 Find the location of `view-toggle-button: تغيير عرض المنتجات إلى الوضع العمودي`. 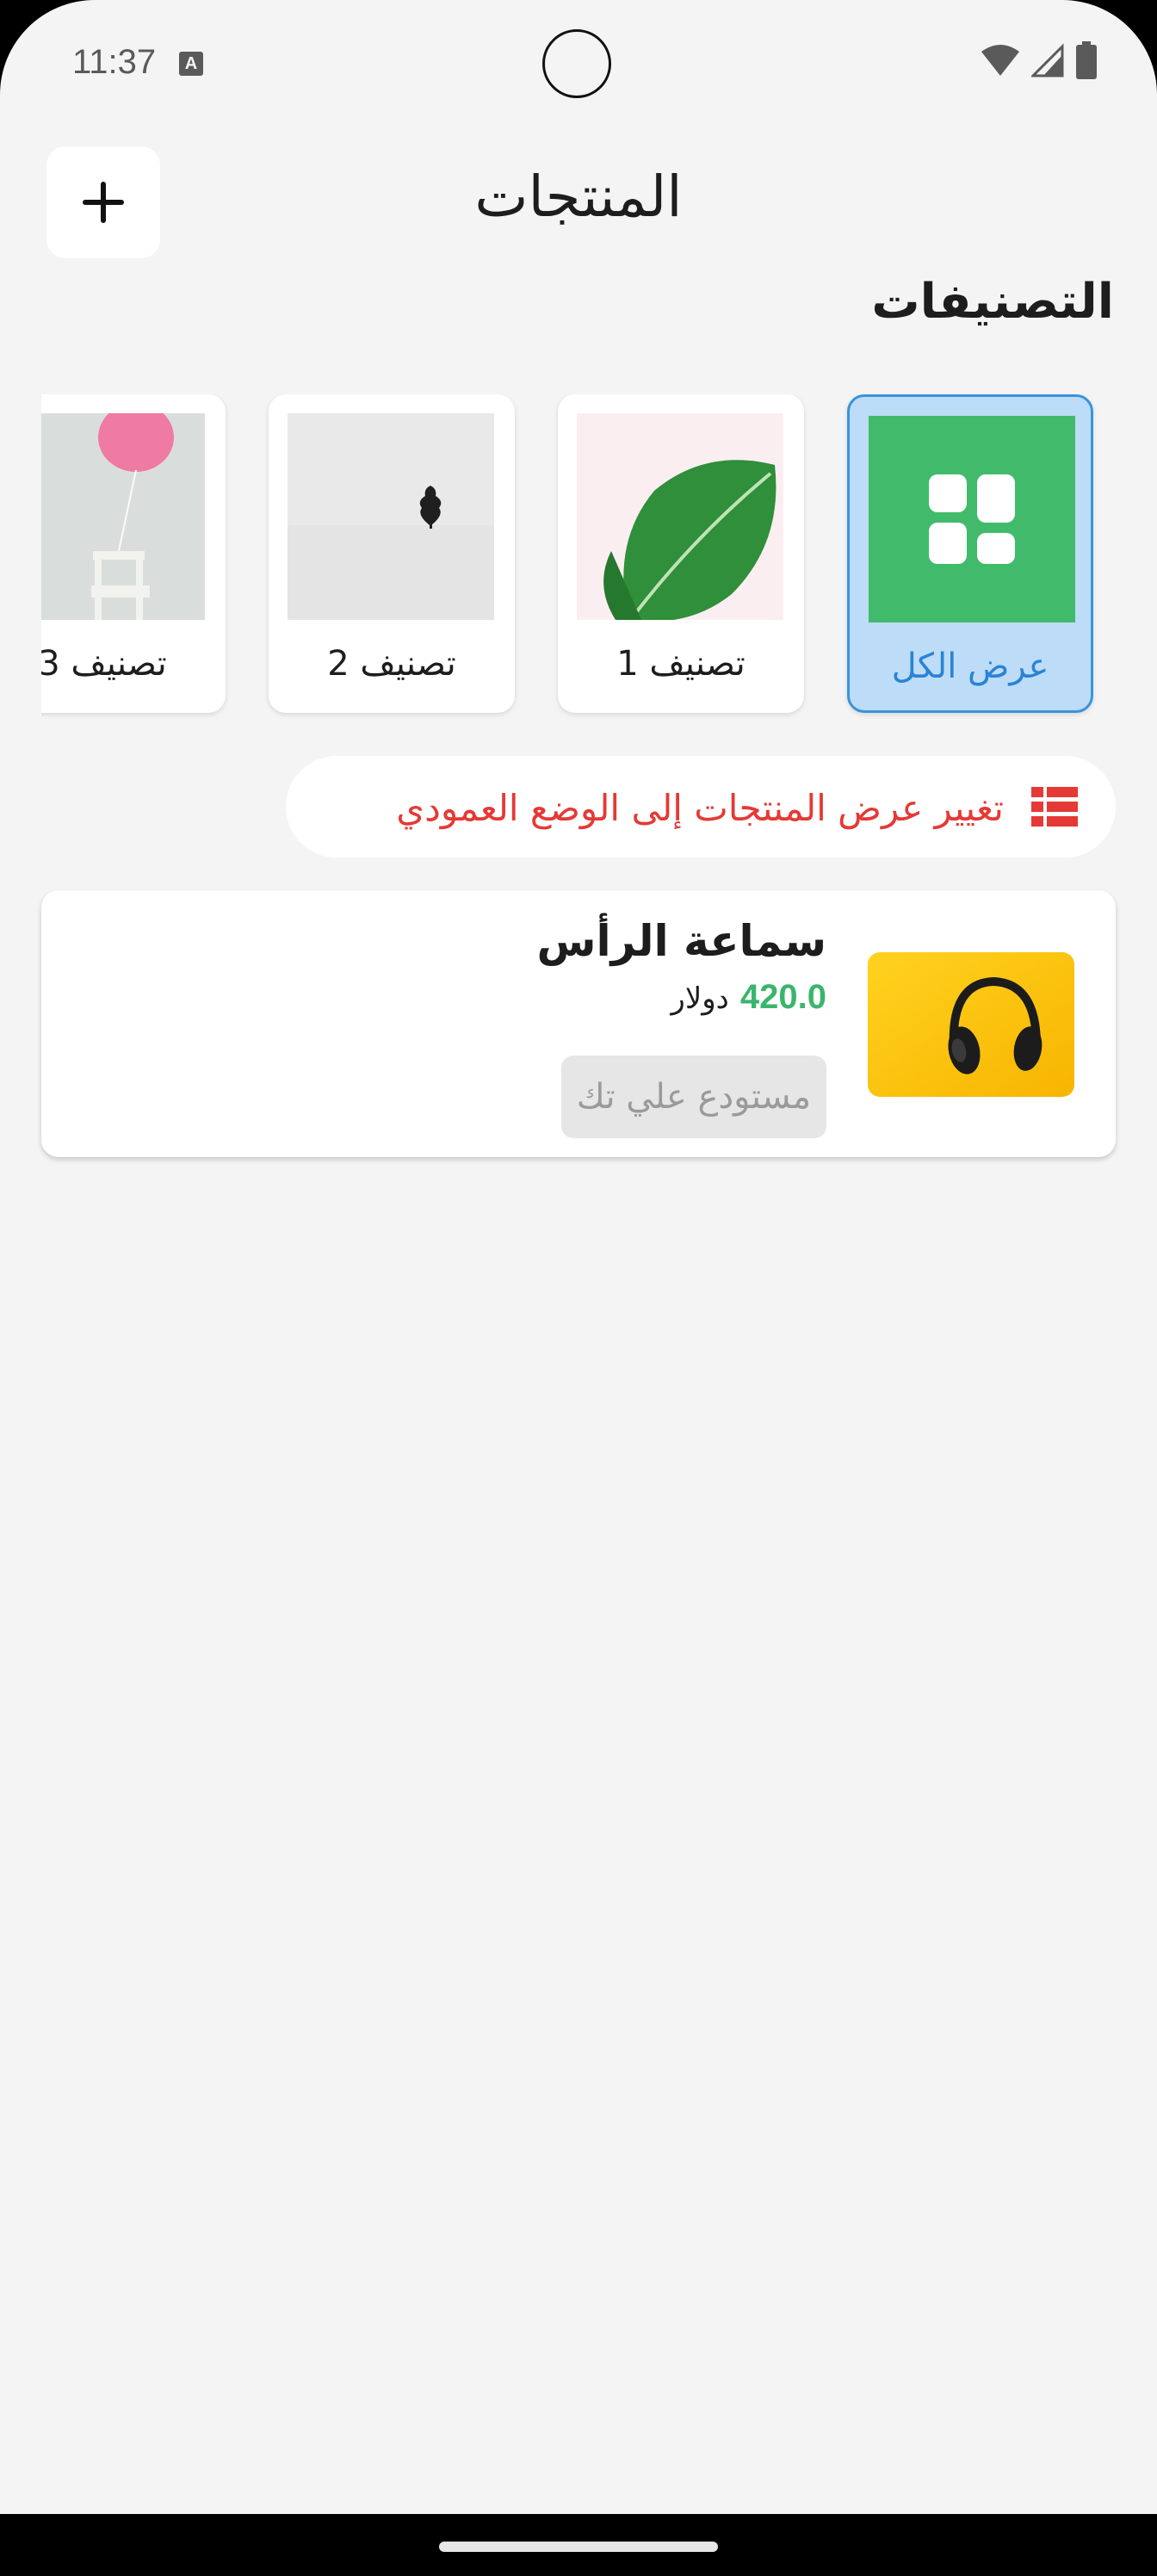

view-toggle-button: تغيير عرض المنتجات إلى الوضع العمودي is located at coordinates (701, 807).